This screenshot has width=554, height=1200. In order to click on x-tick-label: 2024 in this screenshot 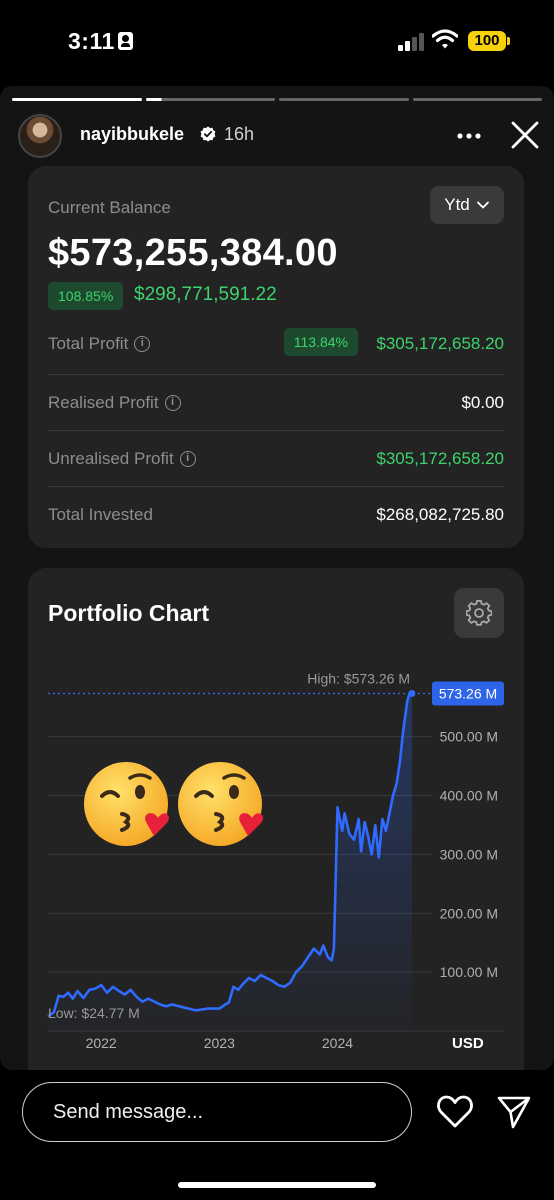, I will do `click(337, 1043)`.